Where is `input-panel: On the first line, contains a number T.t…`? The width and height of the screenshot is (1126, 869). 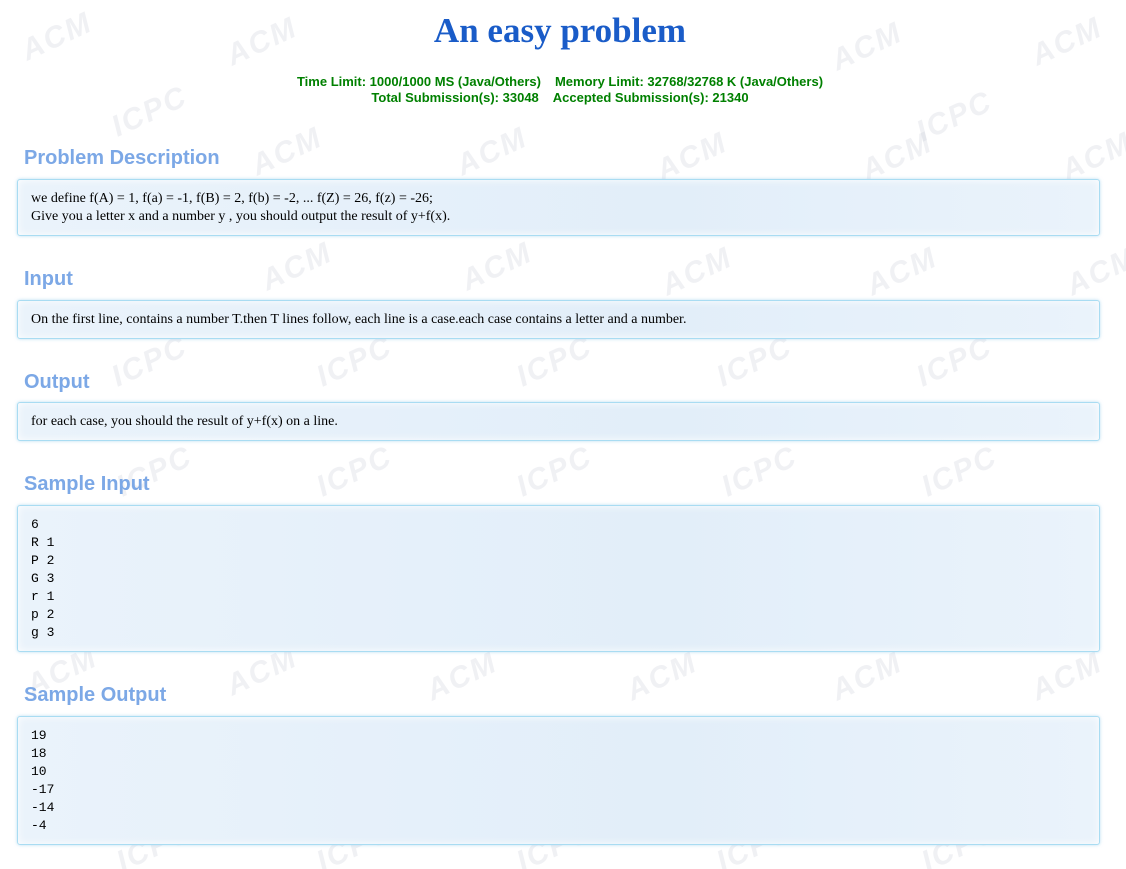
input-panel: On the first line, contains a number T.t… is located at coordinates (558, 319).